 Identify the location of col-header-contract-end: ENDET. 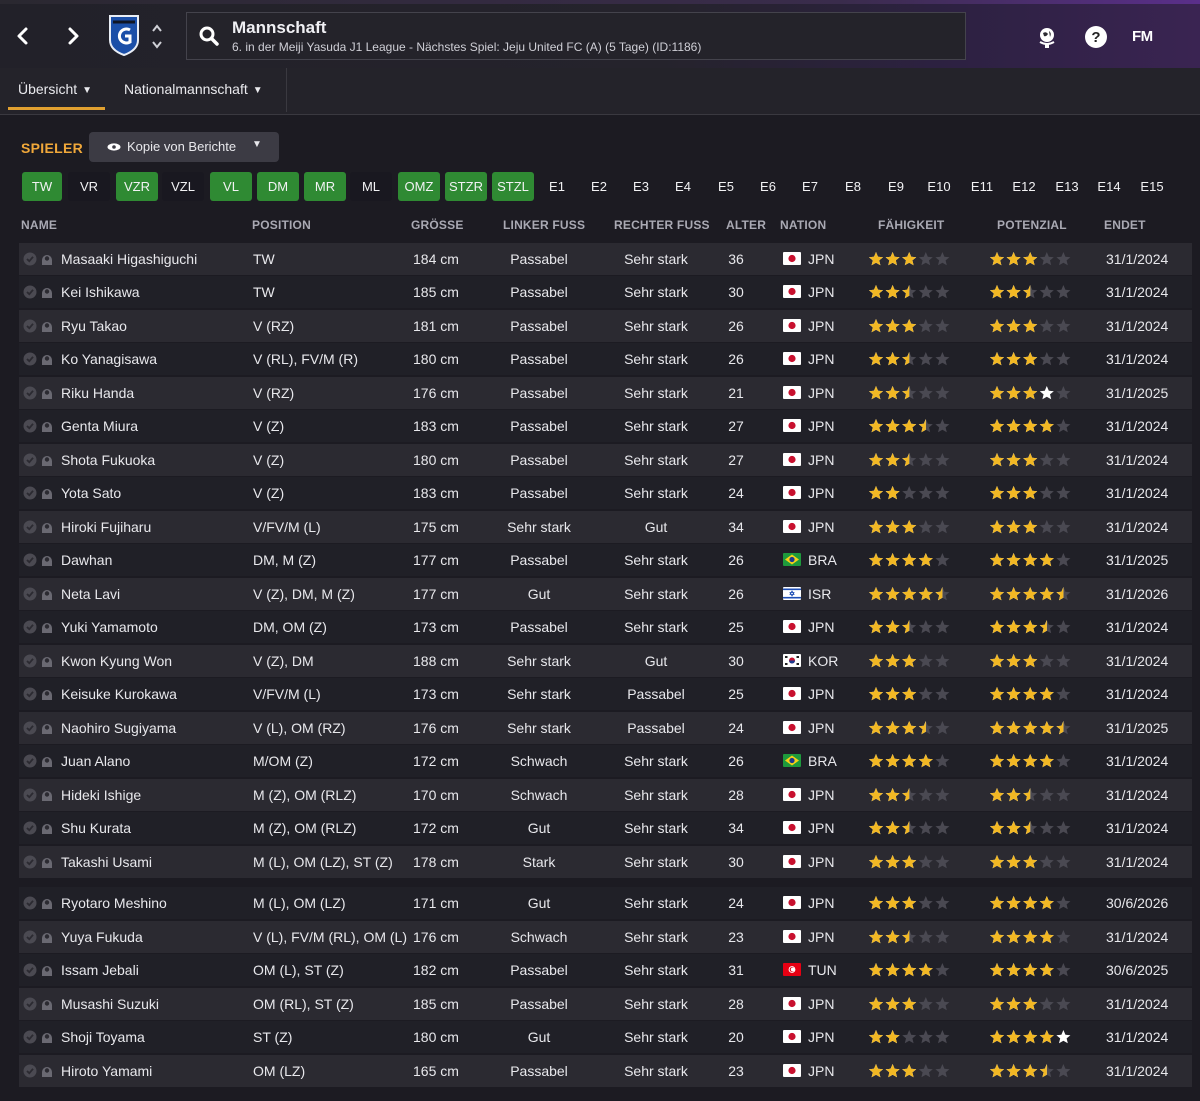
(1125, 225).